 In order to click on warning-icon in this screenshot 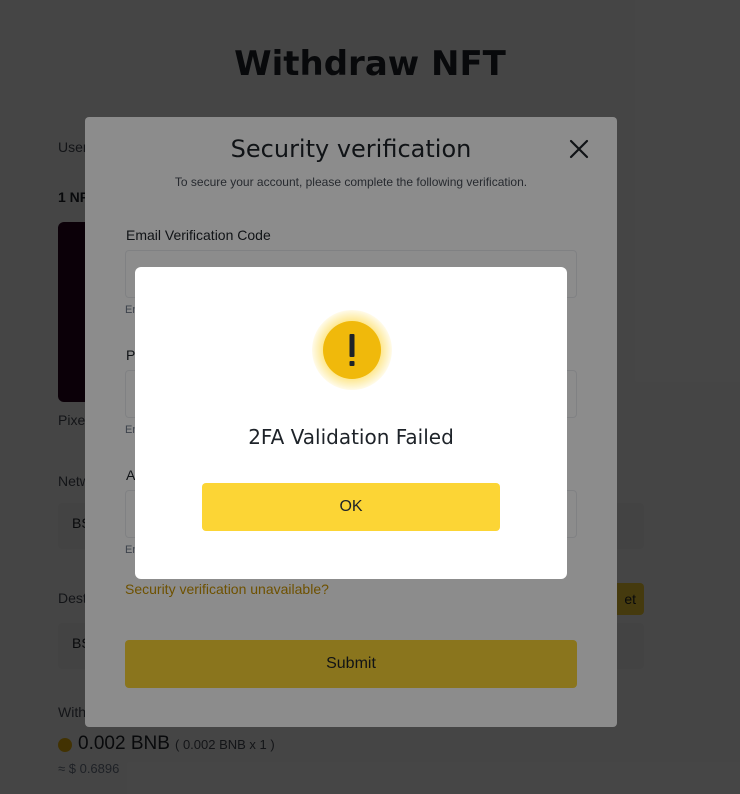, I will do `click(352, 350)`.